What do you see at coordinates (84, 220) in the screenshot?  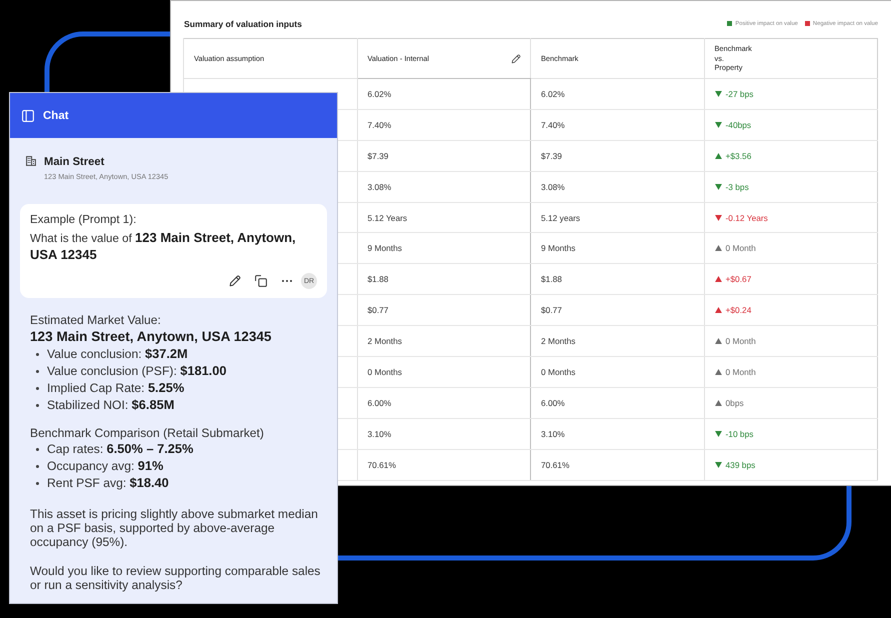 I see `prompt-label: Example (Prompt 1):` at bounding box center [84, 220].